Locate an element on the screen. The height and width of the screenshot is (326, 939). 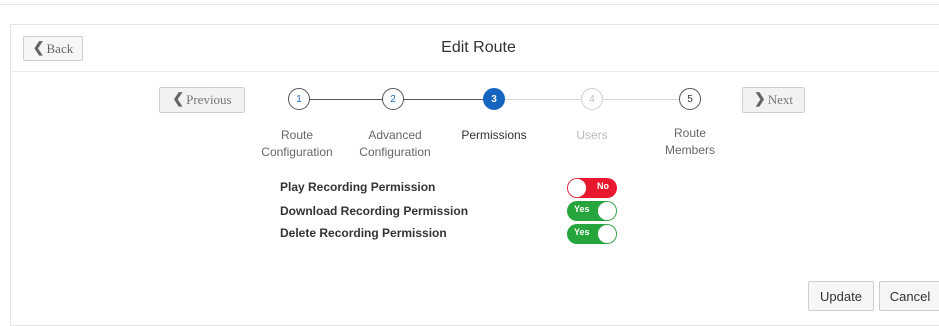
step-1-label: Route Configuration is located at coordinates (297, 144).